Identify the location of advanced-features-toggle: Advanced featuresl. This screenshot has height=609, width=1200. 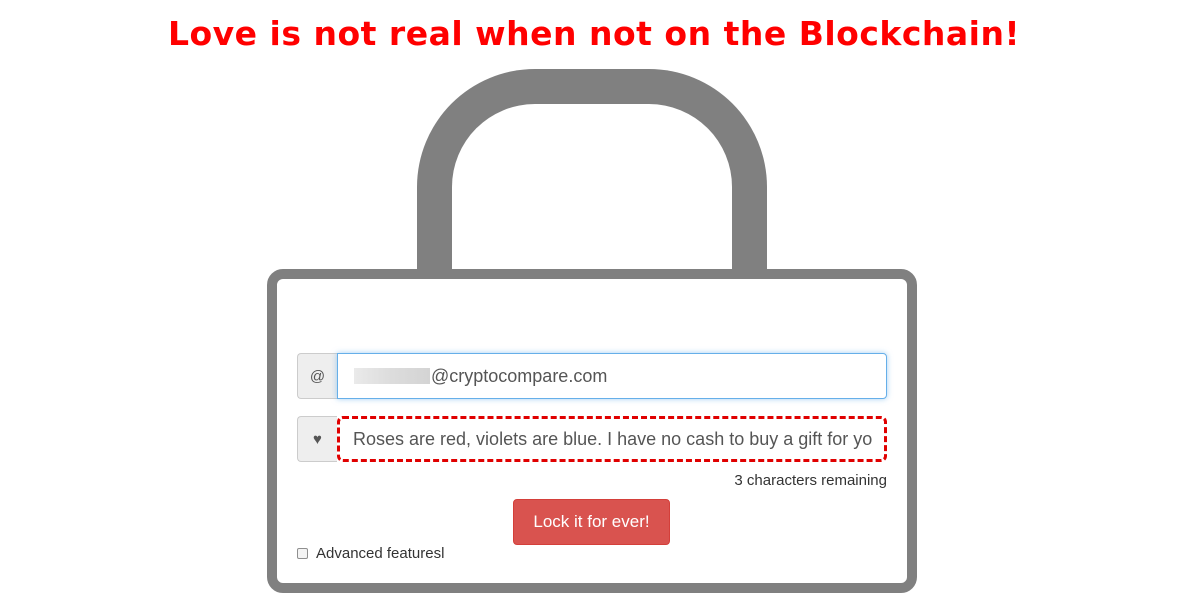
(370, 553).